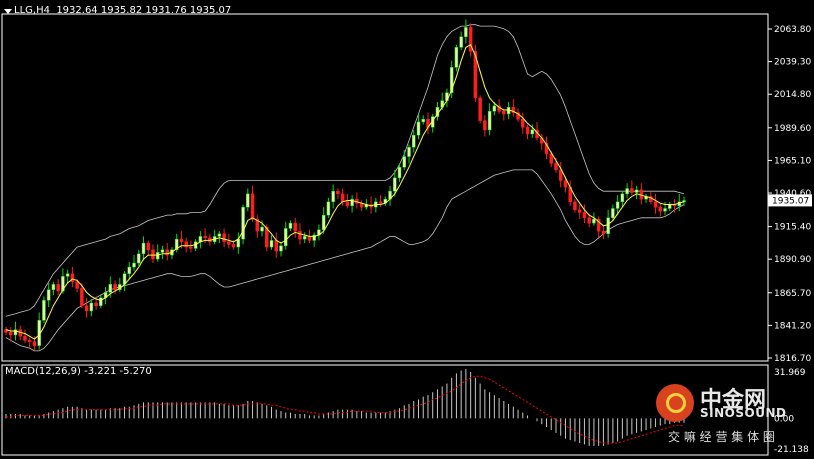  I want to click on price-tick-label: 2014.80, so click(792, 95).